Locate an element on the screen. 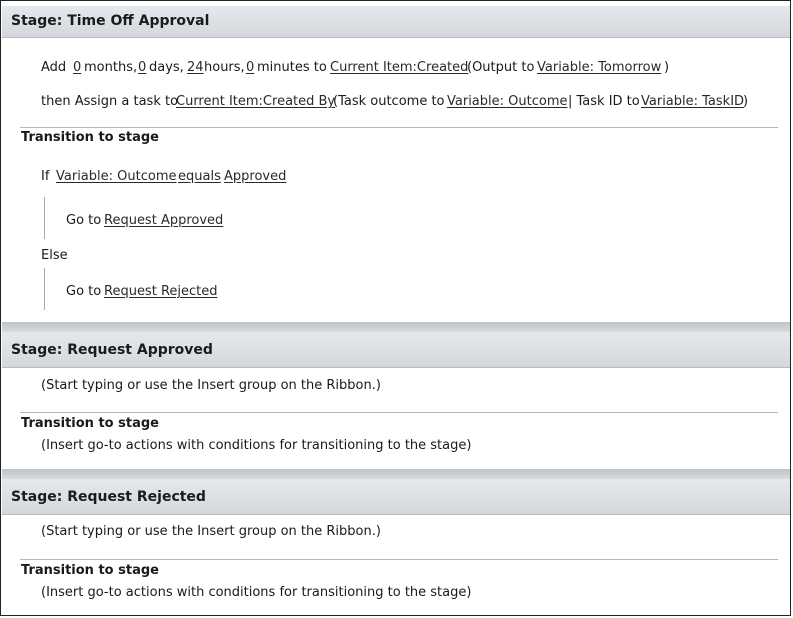 This screenshot has height=618, width=793. add-label: Add is located at coordinates (54, 67).